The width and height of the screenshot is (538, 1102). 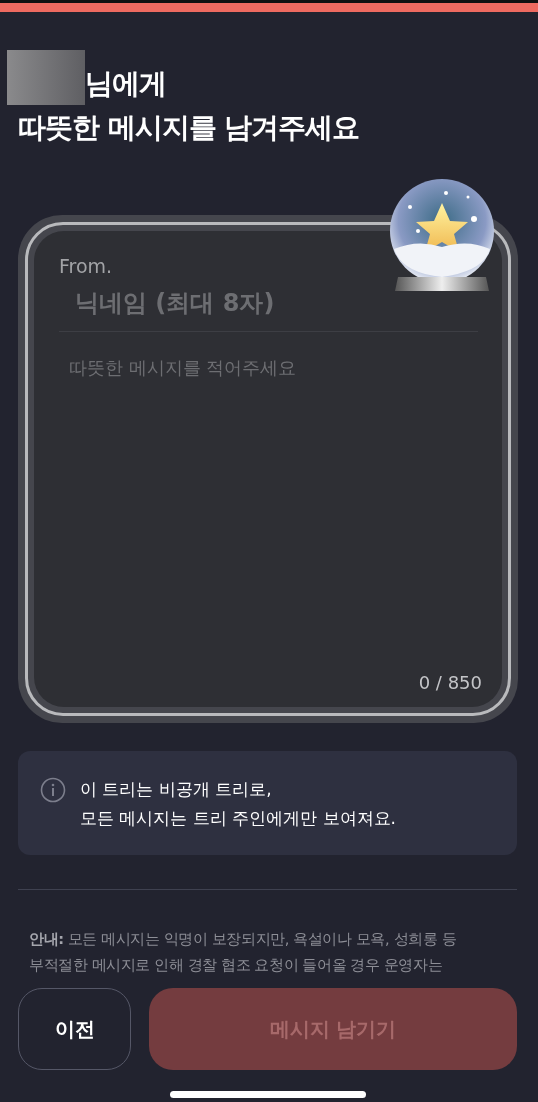 I want to click on title-text: 님에게, so click(x=125, y=84).